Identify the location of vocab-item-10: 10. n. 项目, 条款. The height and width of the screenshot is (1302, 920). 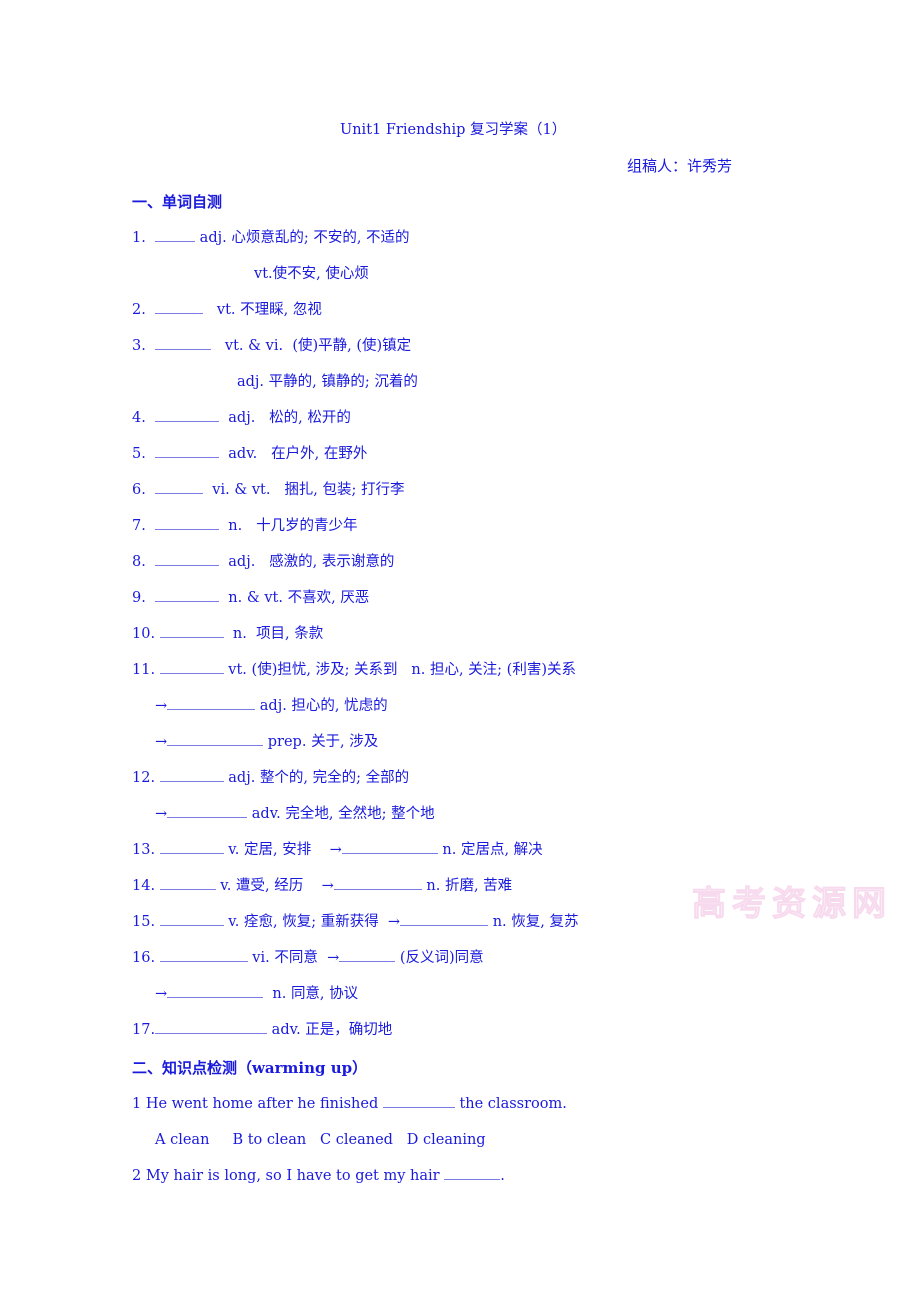
(227, 634).